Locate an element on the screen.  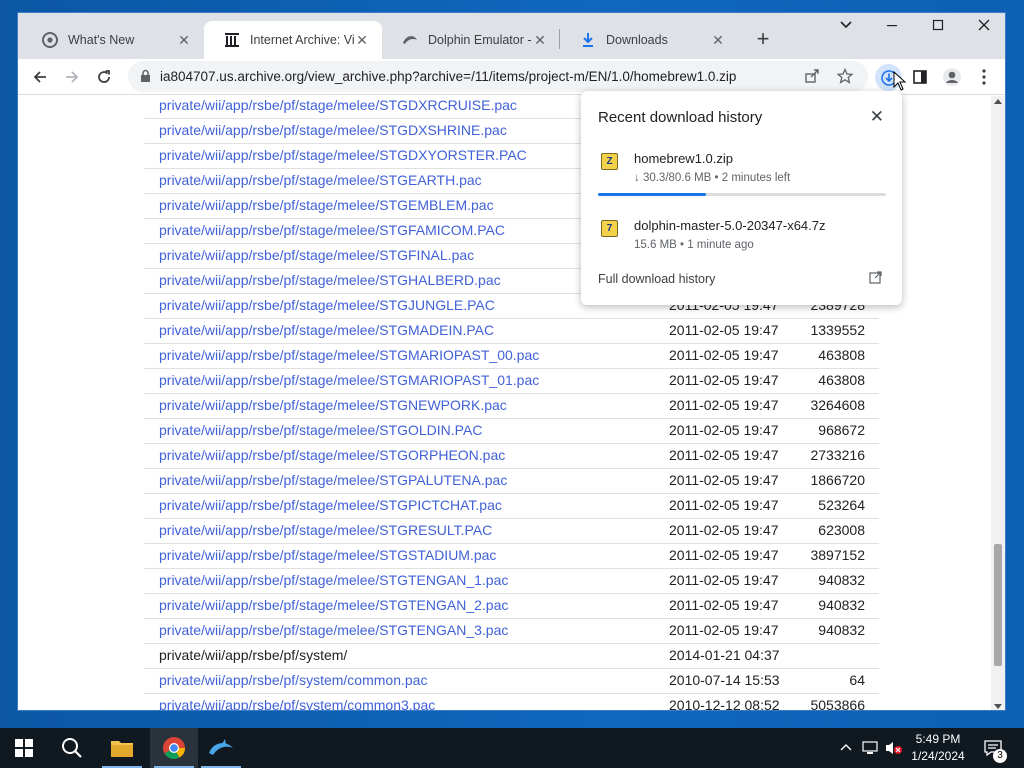
file-explorer-taskbar-icon is located at coordinates (122, 748).